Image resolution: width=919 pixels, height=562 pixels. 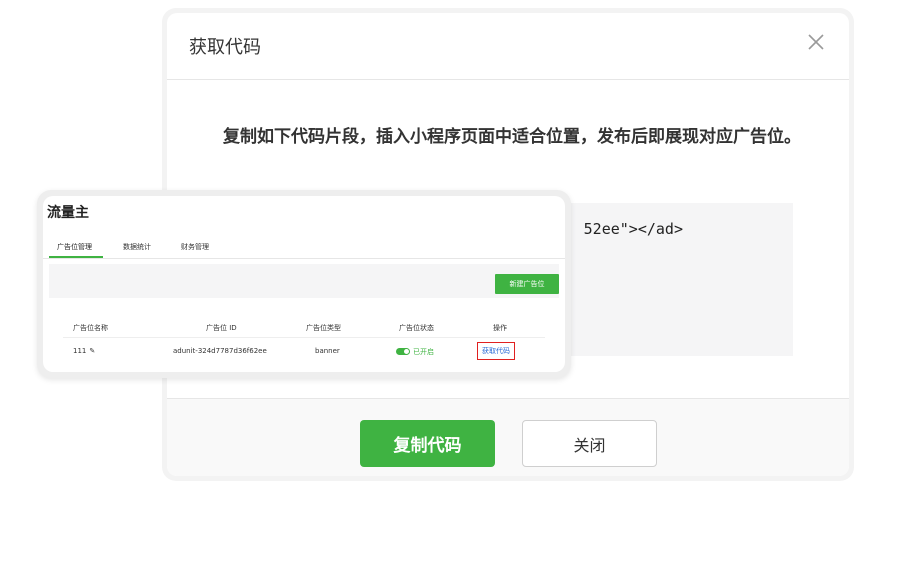 What do you see at coordinates (76, 257) in the screenshot?
I see `active-tab-indicator` at bounding box center [76, 257].